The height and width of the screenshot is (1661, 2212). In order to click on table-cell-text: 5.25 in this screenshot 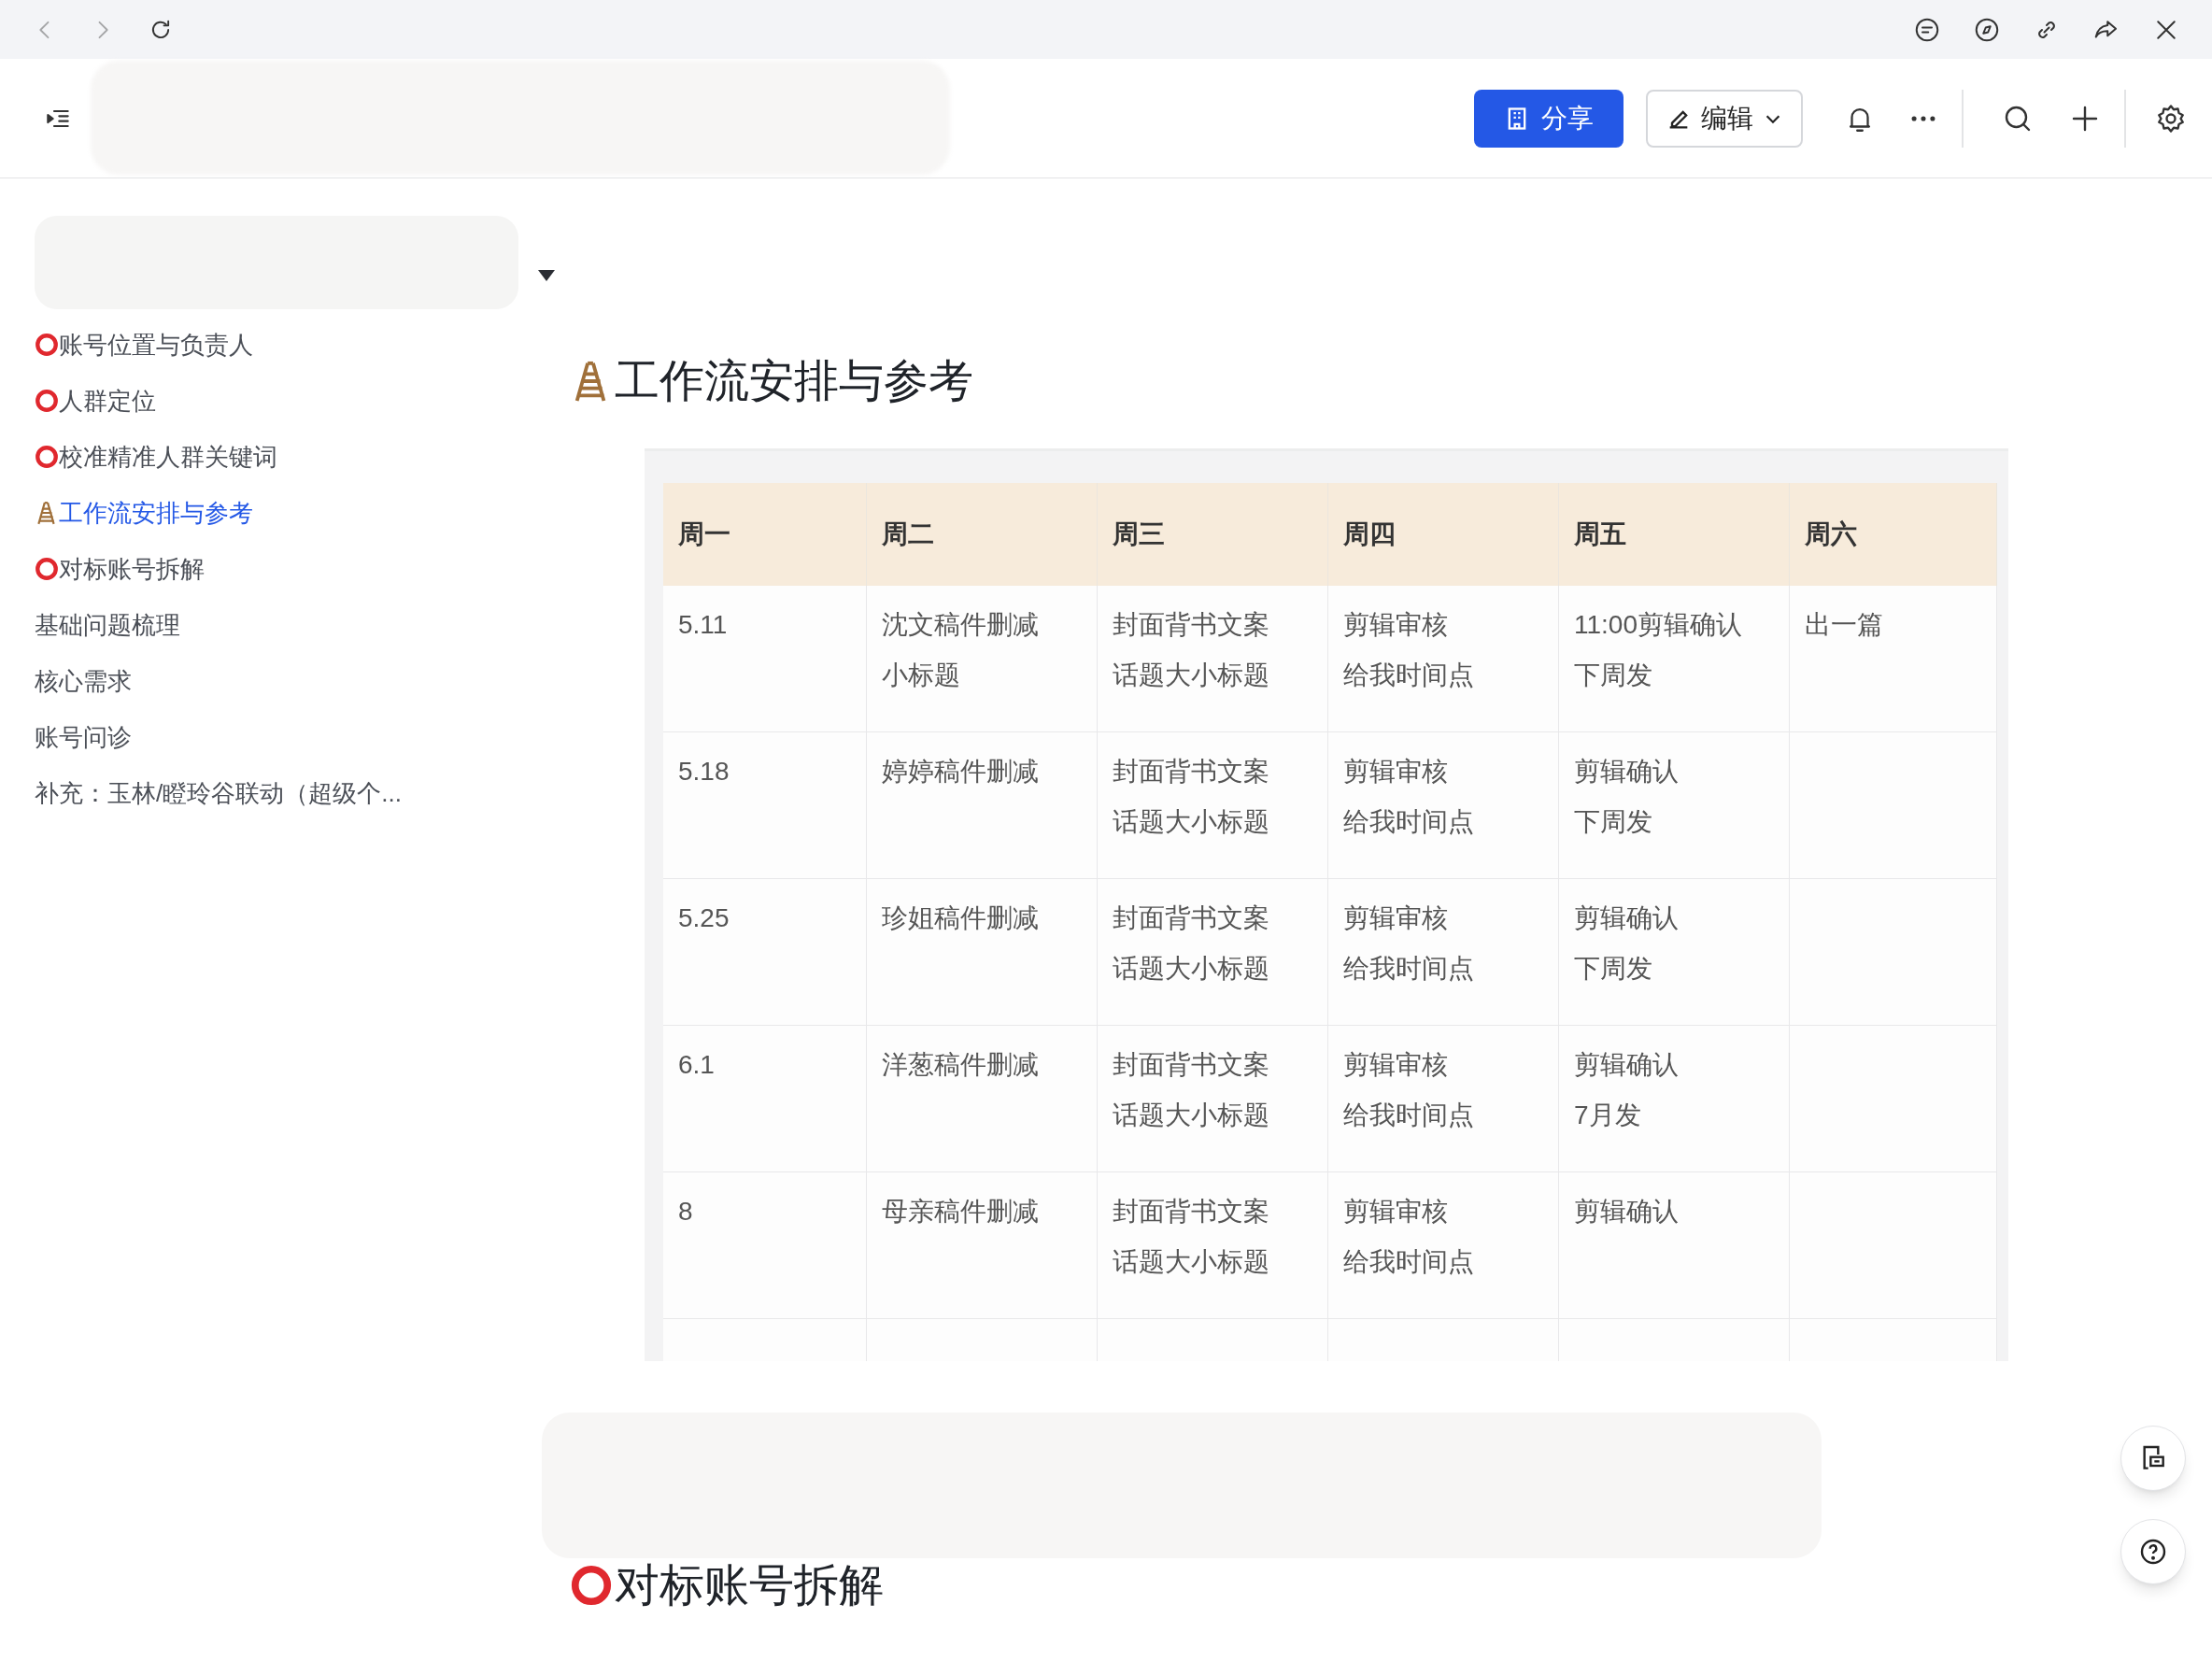, I will do `click(704, 918)`.